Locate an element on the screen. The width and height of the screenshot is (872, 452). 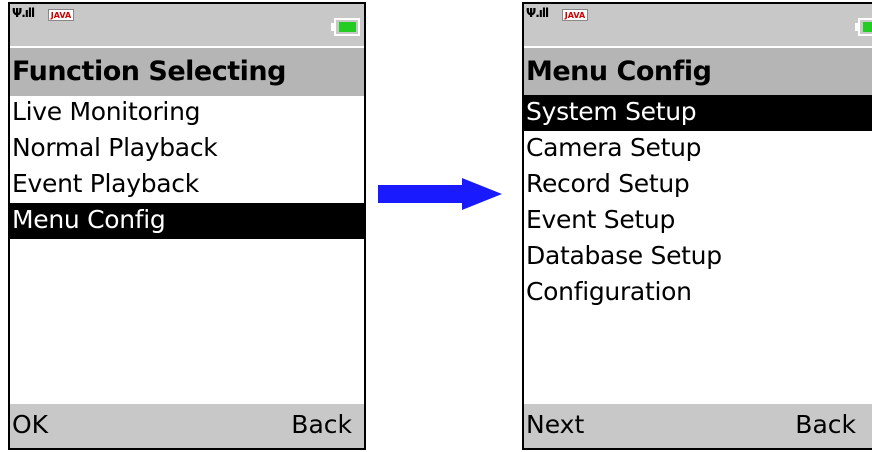
title-bar: Function Selecting is located at coordinates (187, 72).